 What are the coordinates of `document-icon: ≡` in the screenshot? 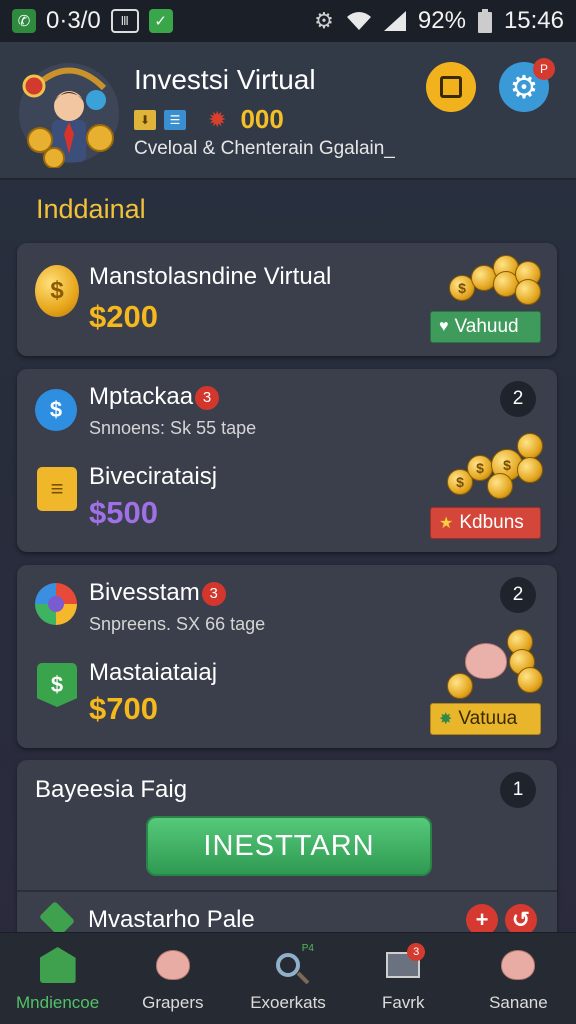 It's located at (57, 489).